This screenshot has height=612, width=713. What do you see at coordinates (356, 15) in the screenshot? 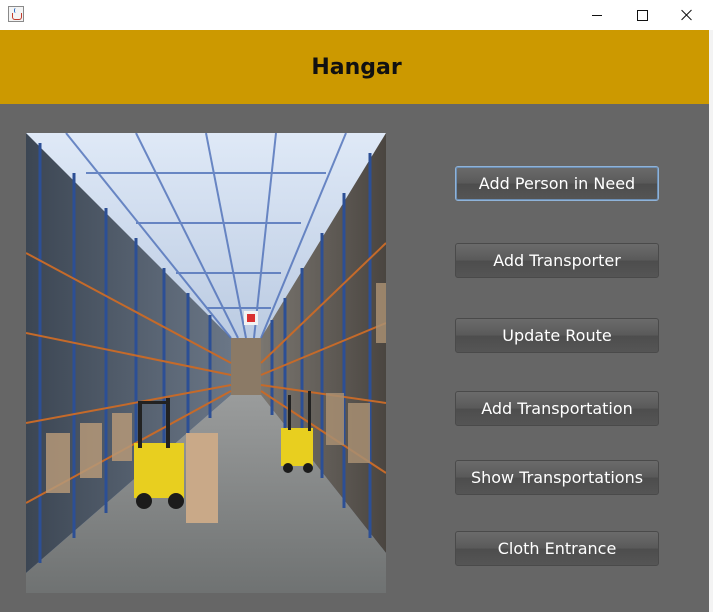
I see `window-titlebar` at bounding box center [356, 15].